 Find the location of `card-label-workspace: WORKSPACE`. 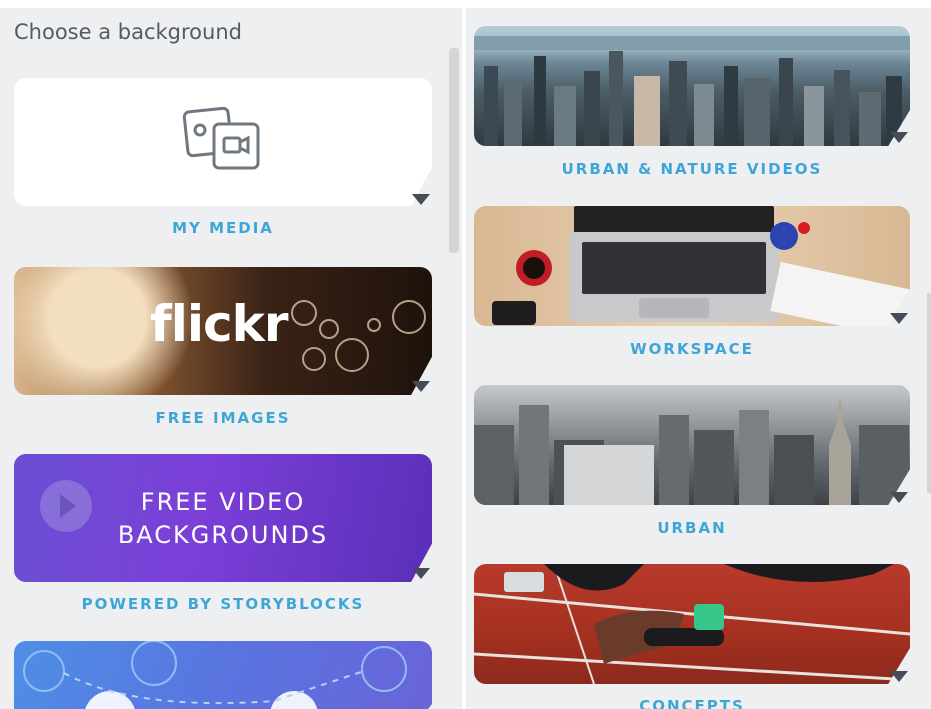

card-label-workspace: WORKSPACE is located at coordinates (692, 349).